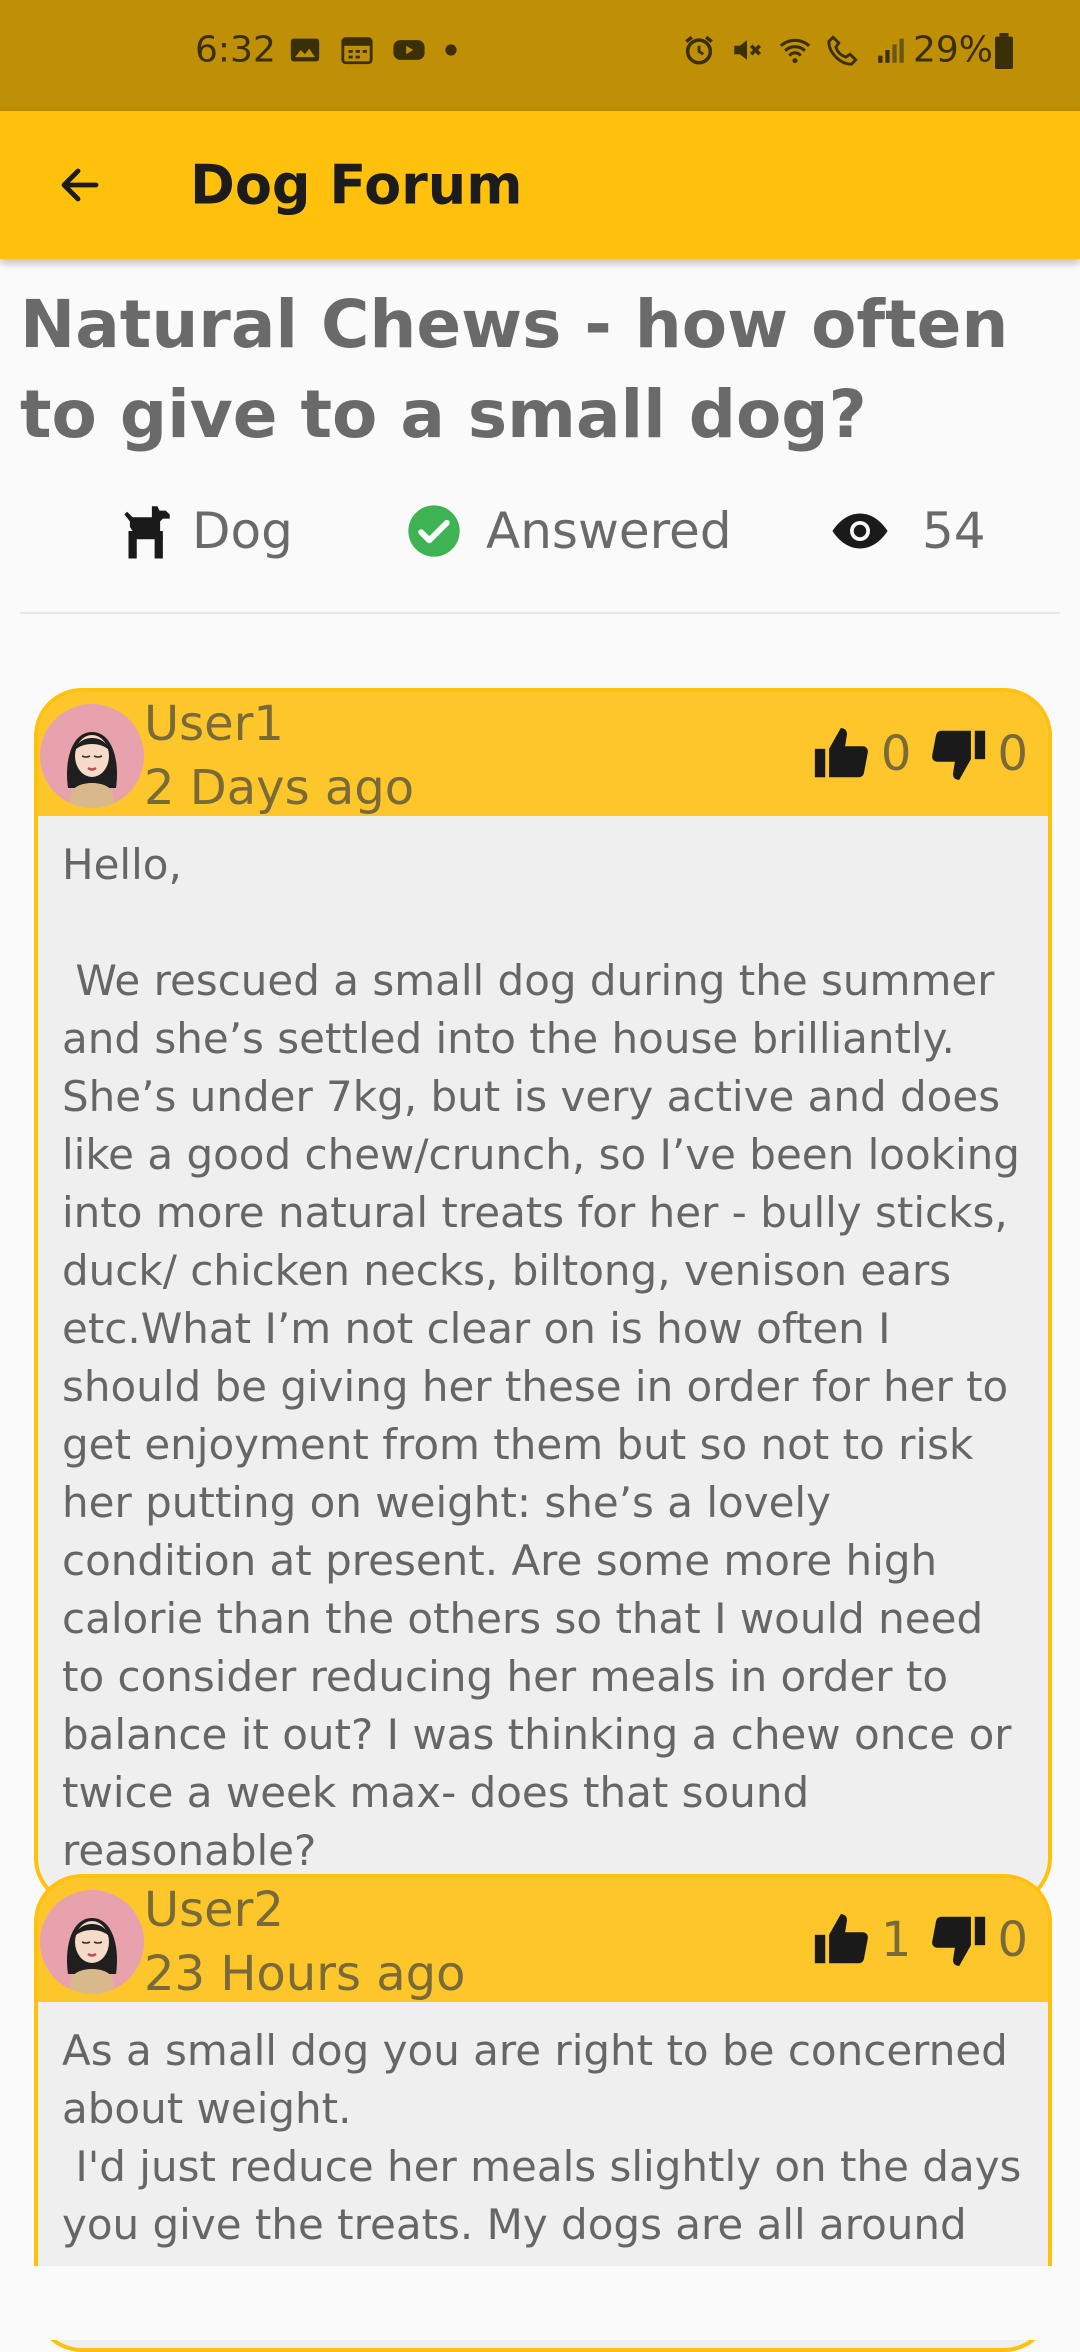  I want to click on arrow-left-icon, so click(80, 185).